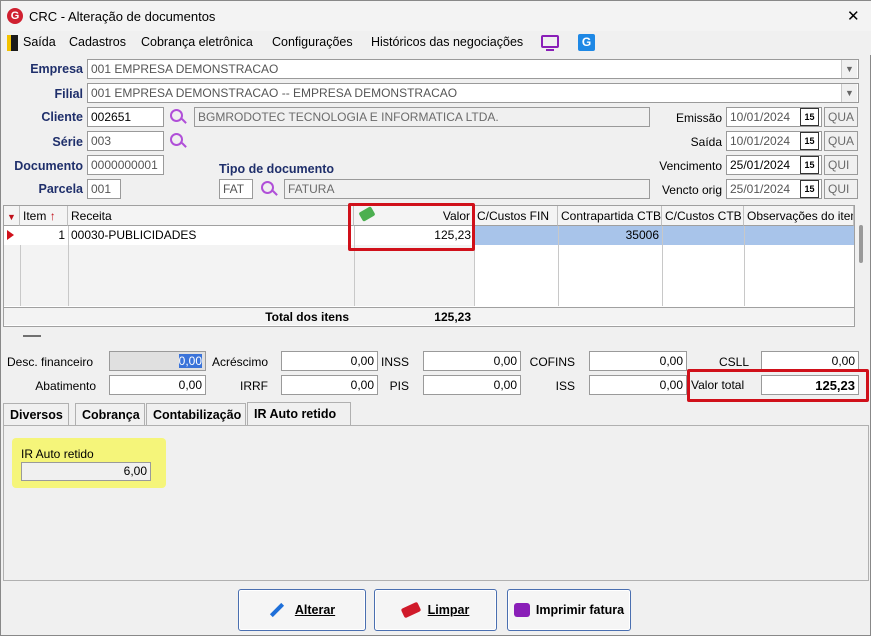  I want to click on csll-label: CSLL, so click(733, 362).